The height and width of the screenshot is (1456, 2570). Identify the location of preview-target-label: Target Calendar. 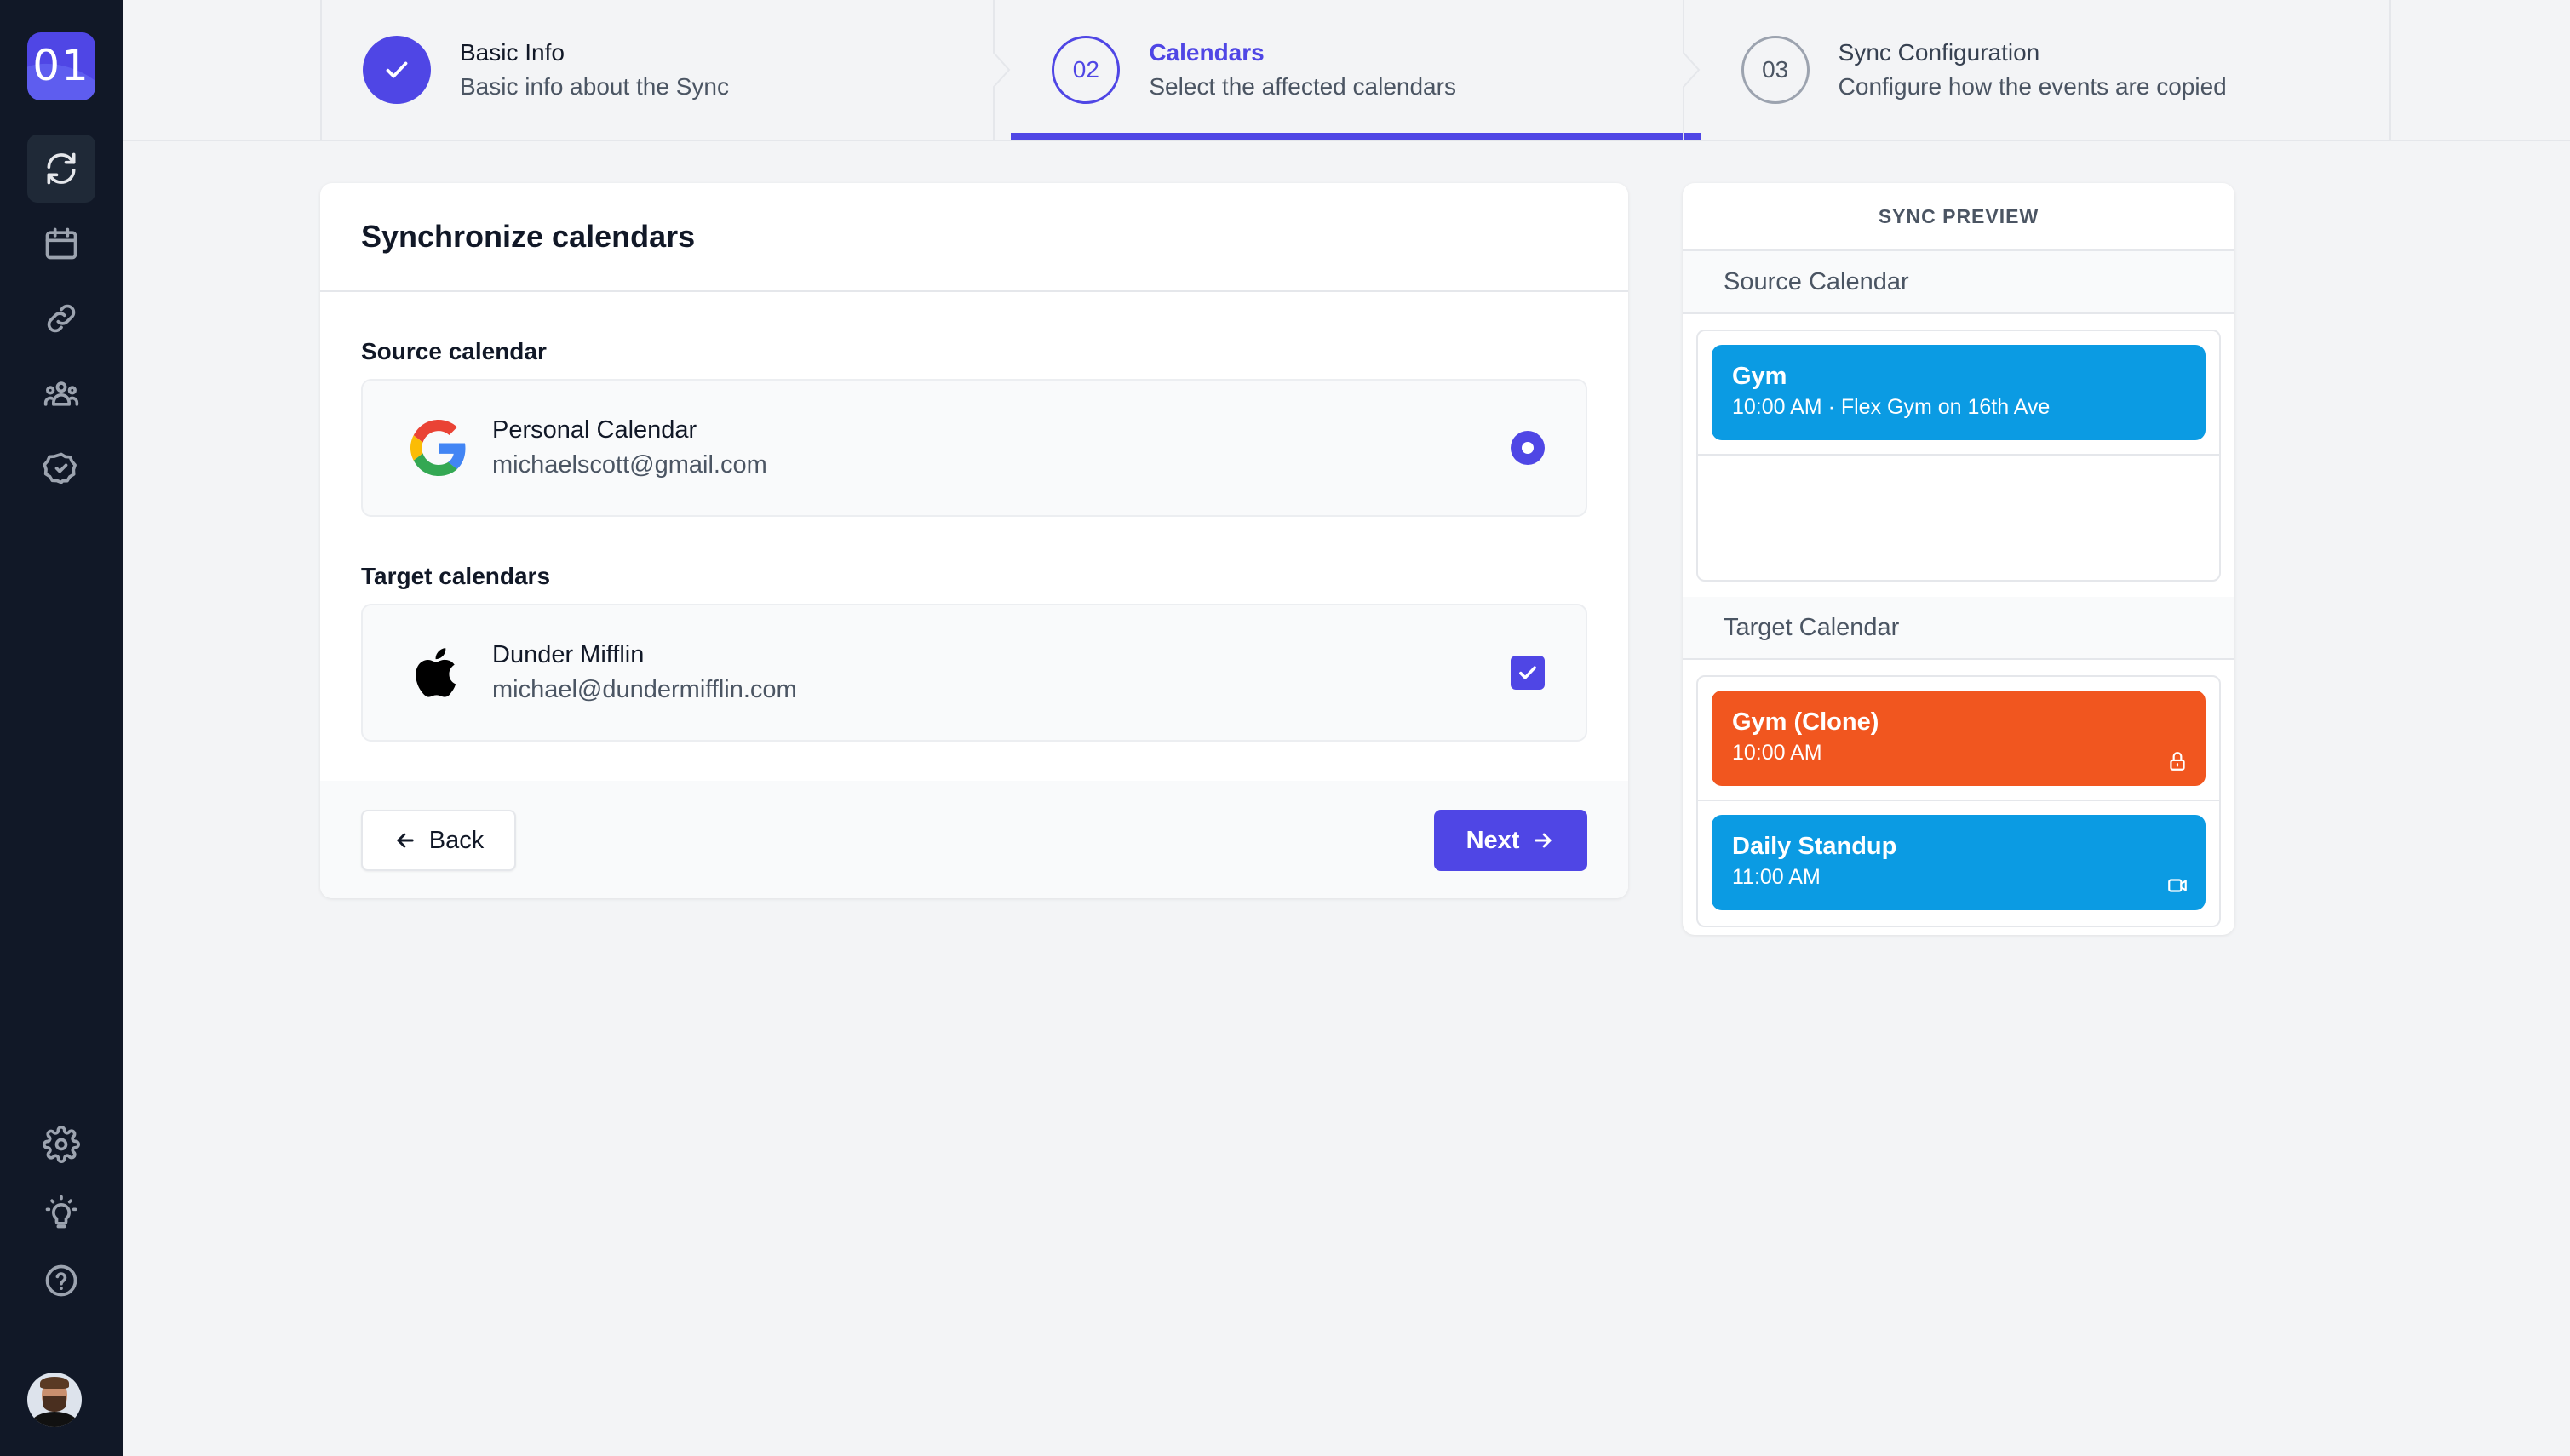
(1958, 628).